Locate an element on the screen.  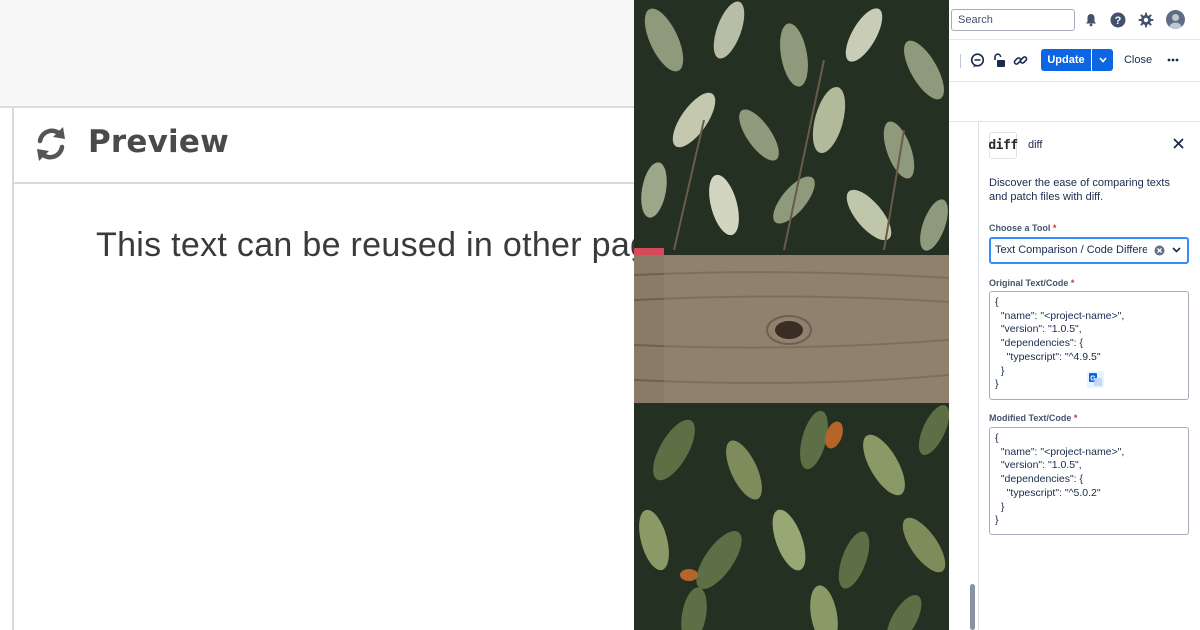
more-icon is located at coordinates (1173, 60).